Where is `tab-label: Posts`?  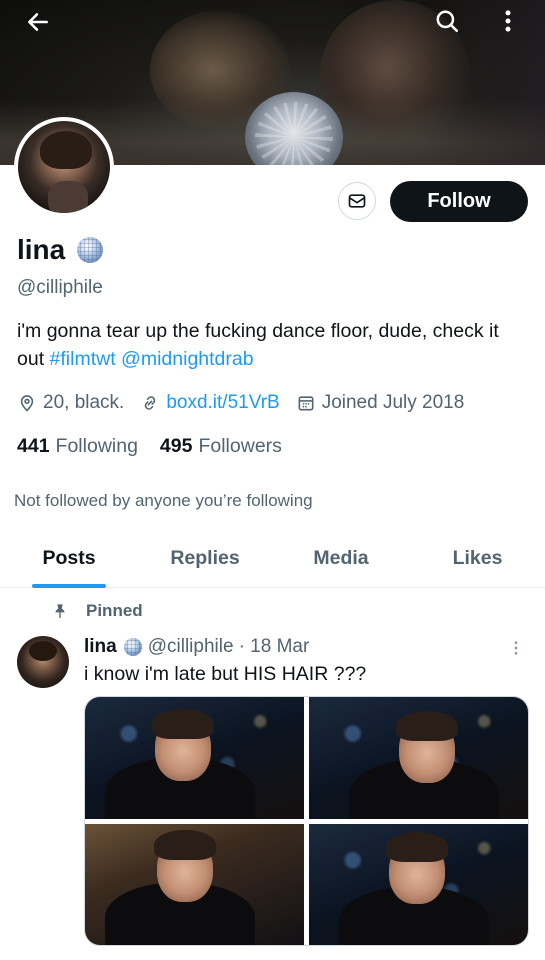 tab-label: Posts is located at coordinates (69, 557).